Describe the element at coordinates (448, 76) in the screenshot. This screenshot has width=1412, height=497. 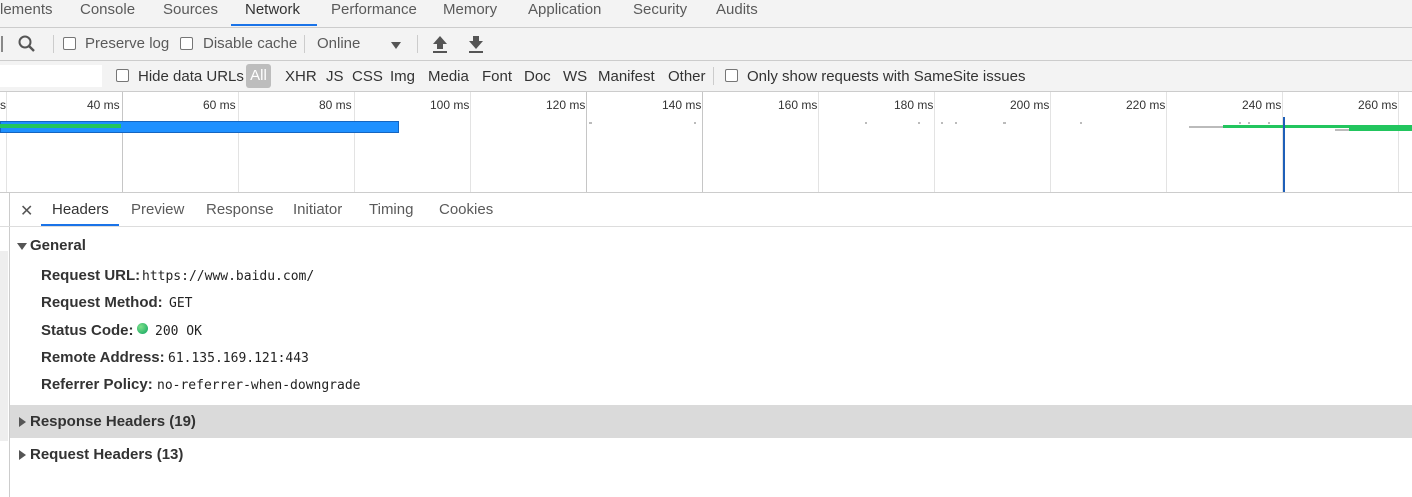
I see `filter-type-media: Media` at that location.